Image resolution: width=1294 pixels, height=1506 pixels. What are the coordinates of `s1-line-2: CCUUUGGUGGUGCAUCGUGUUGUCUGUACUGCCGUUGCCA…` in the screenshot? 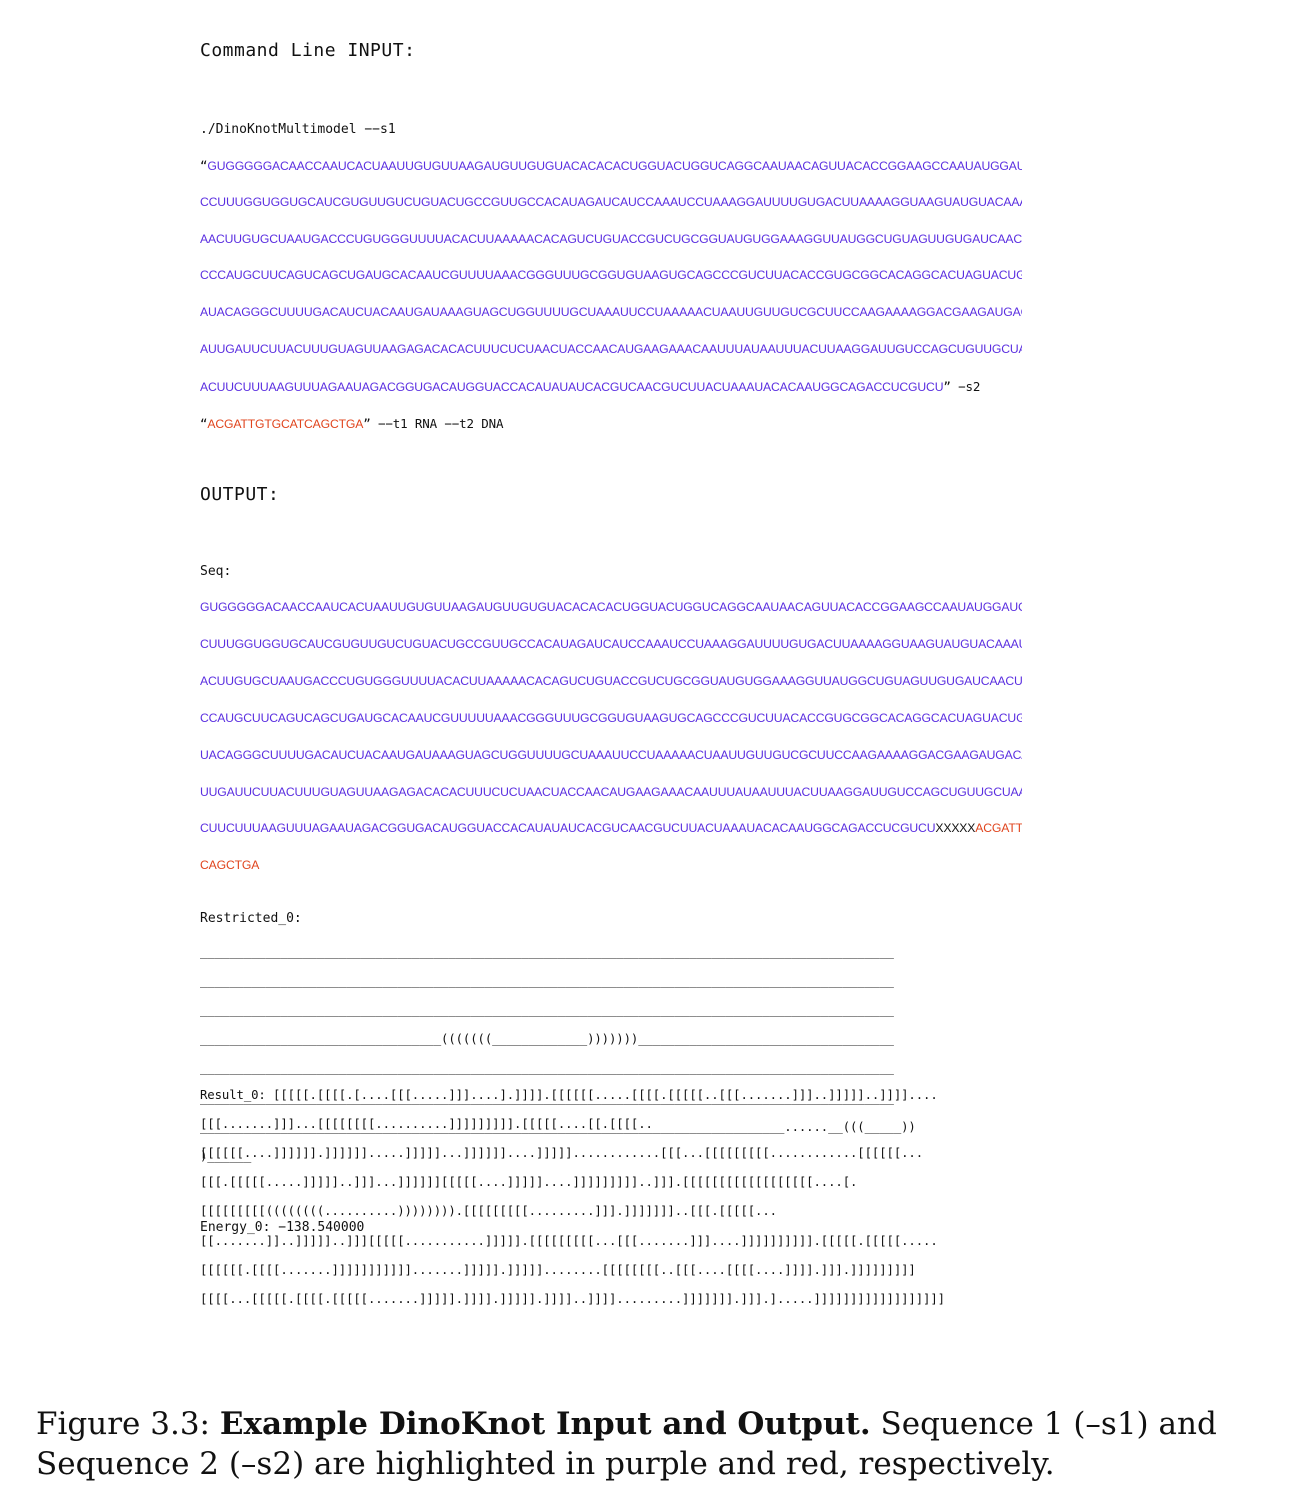 It's located at (611, 202).